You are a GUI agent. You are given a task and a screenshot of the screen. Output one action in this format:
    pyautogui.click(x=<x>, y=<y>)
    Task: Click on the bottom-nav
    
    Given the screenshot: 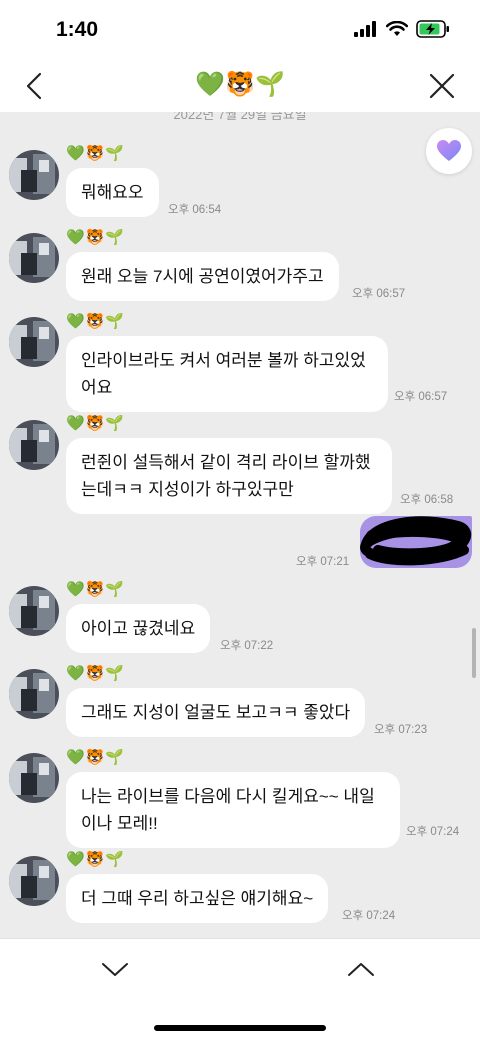 What is the action you would take?
    pyautogui.click(x=240, y=989)
    